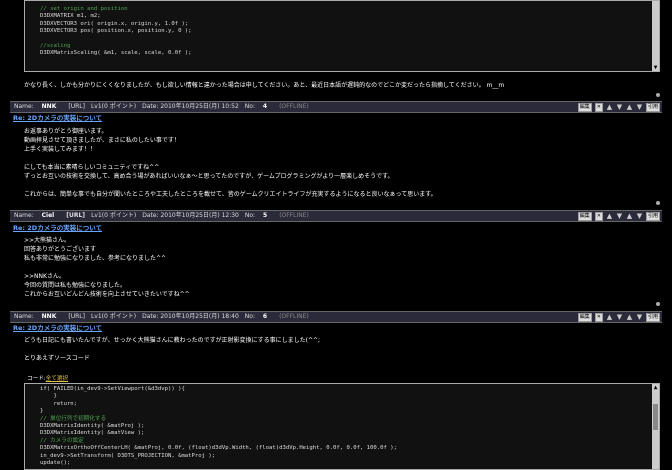  What do you see at coordinates (60, 149) in the screenshot?
I see `post-line: 上手く実装してみます！！` at bounding box center [60, 149].